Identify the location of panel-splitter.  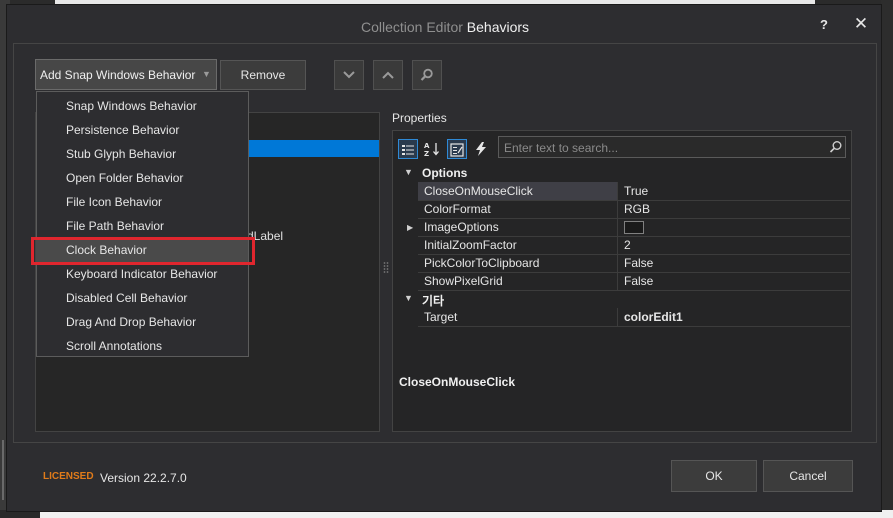
(386, 268).